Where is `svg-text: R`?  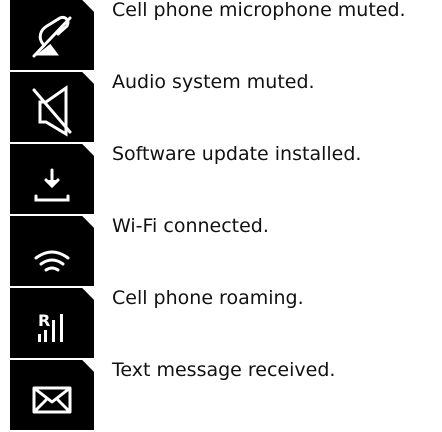
svg-text: R is located at coordinates (44, 320).